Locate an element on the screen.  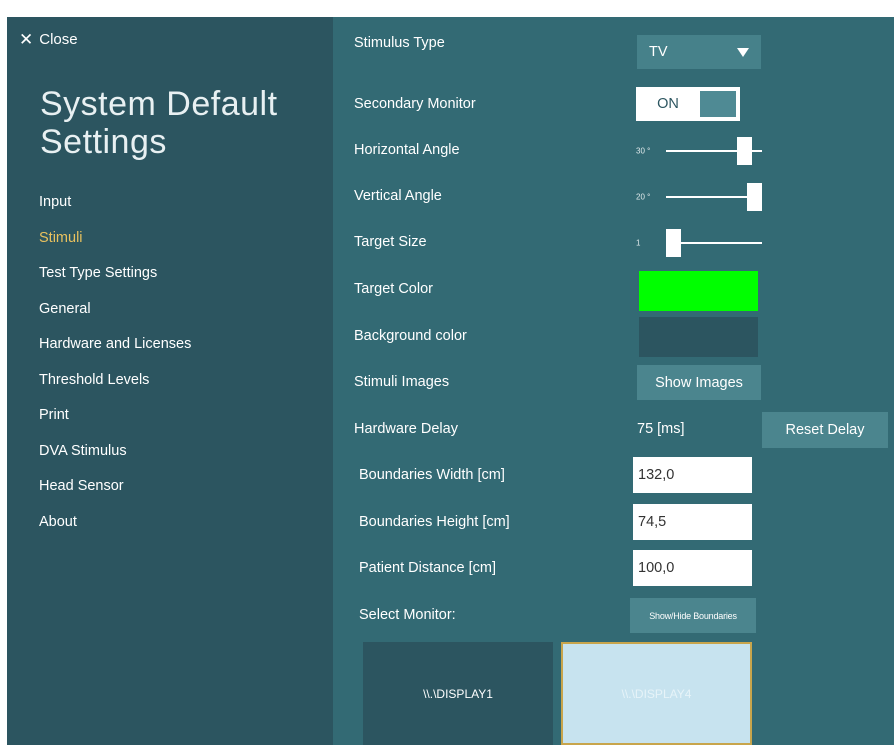
sidebar-item-head-sensor: Head Sensor is located at coordinates (115, 487).